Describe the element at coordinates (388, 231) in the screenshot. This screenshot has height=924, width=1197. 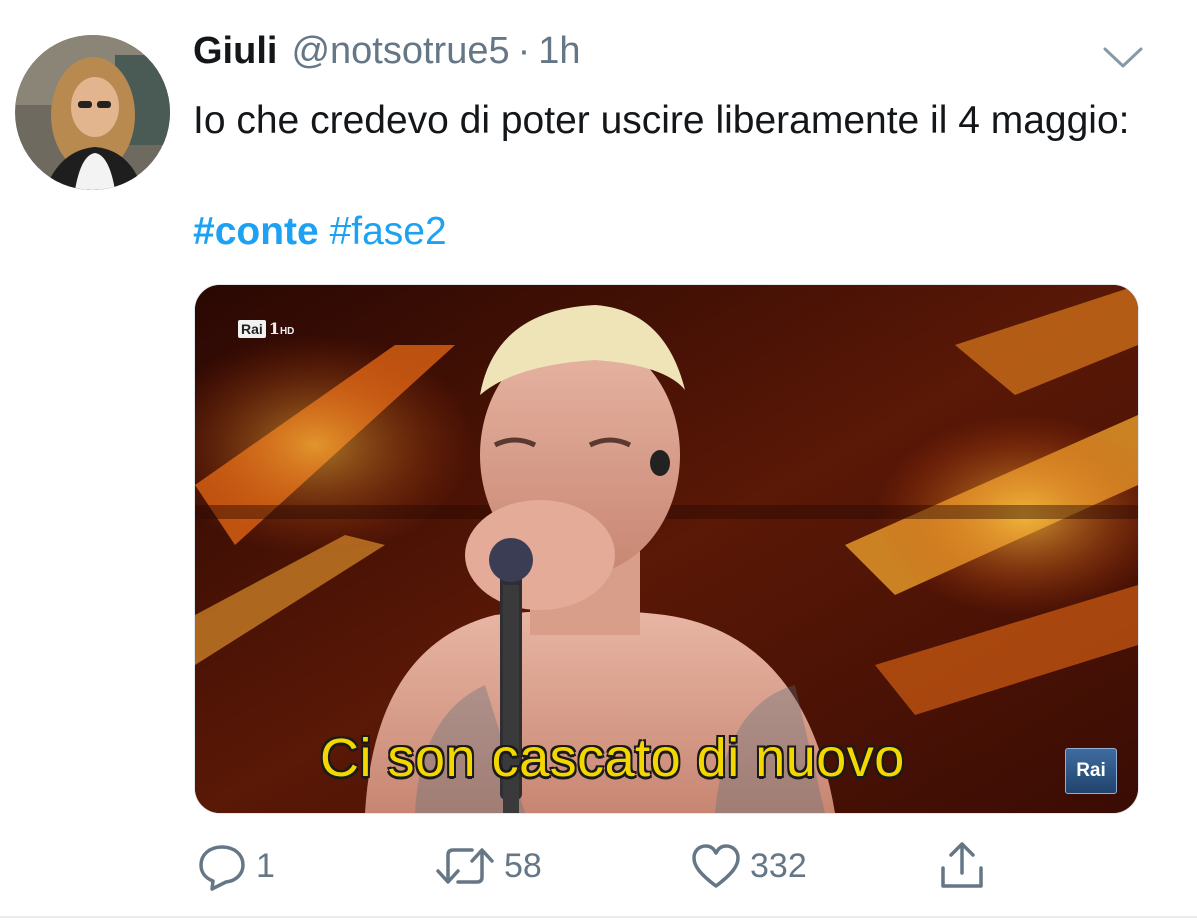
I see `hashtag-fase2: #fase2` at that location.